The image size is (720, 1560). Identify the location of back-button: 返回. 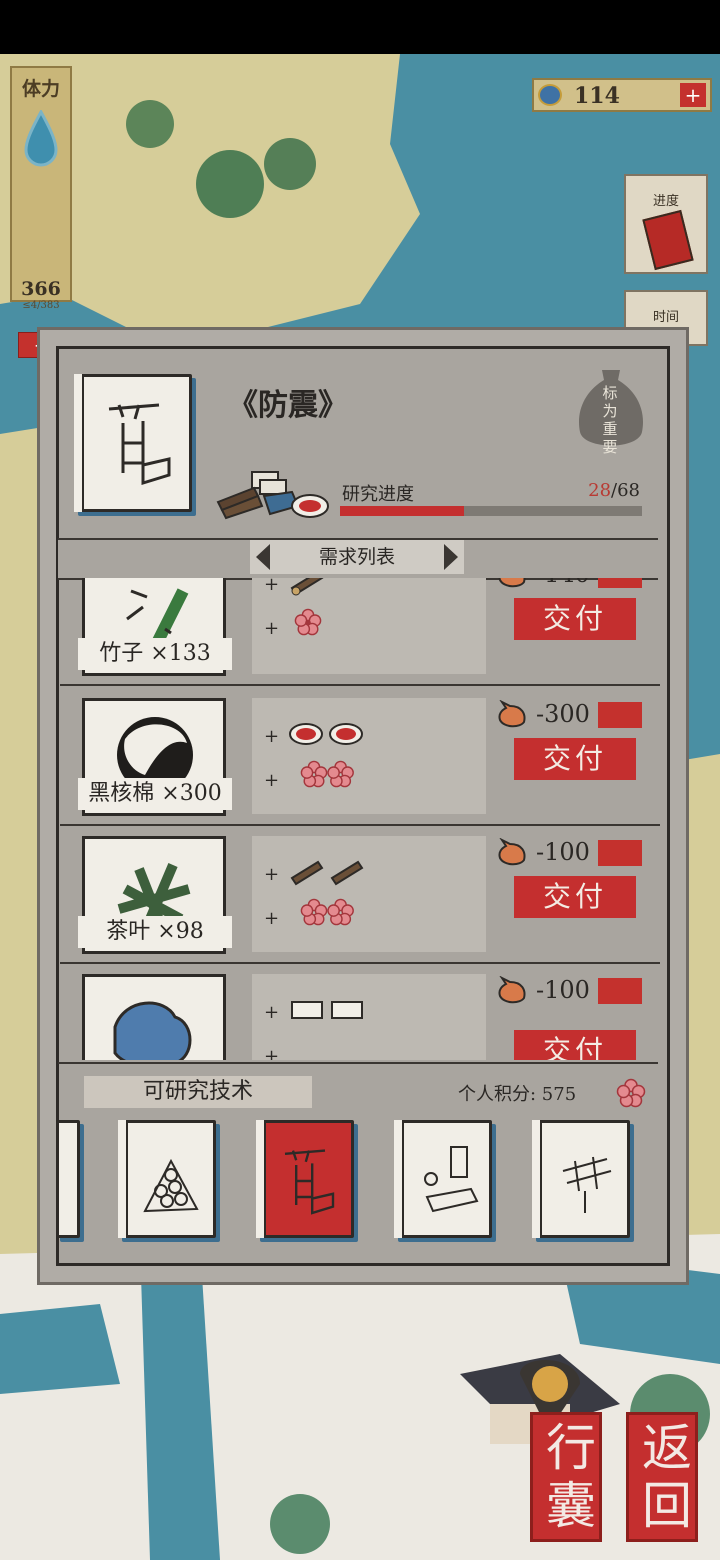
(662, 1477).